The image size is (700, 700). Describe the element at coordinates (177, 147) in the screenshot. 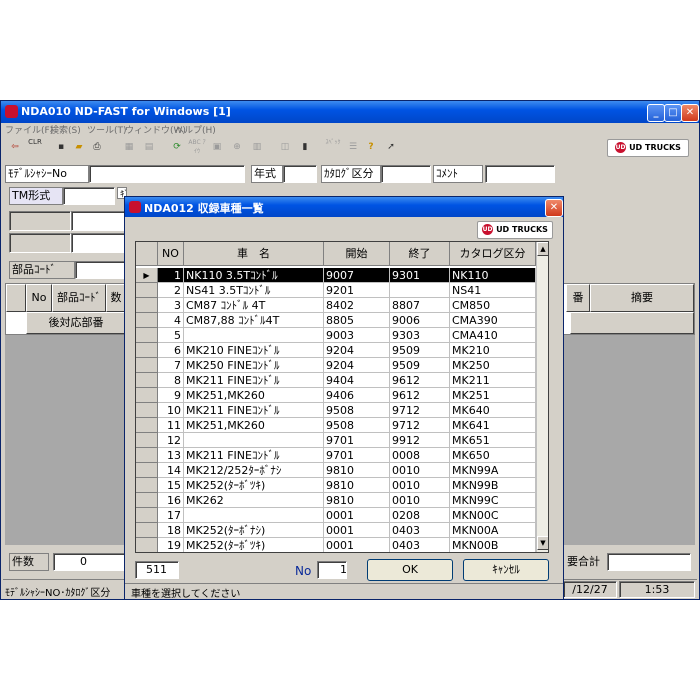

I see `refresh-icon: ⟳` at that location.